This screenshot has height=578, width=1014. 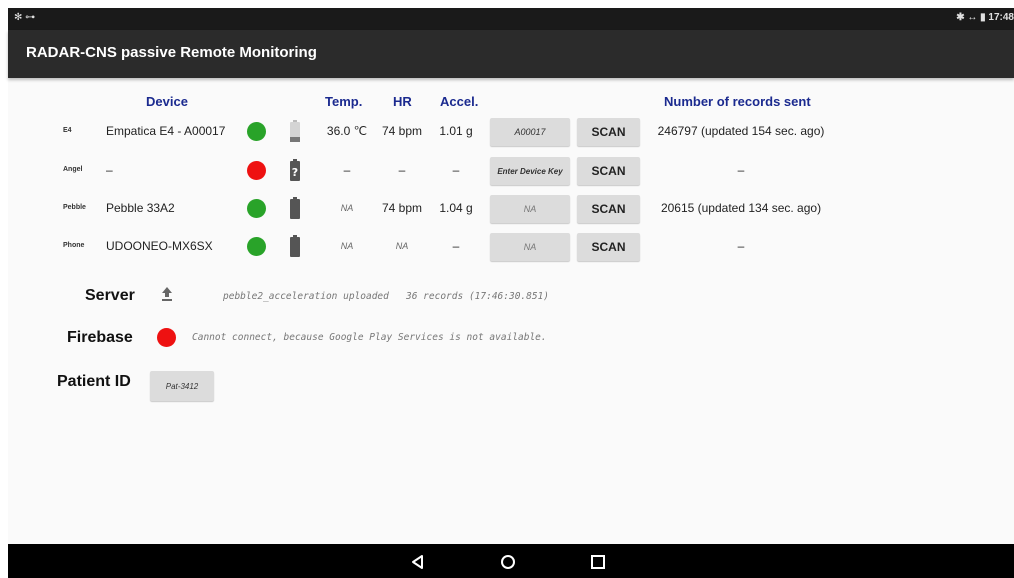 I want to click on row-type-label: Phone, so click(x=74, y=245).